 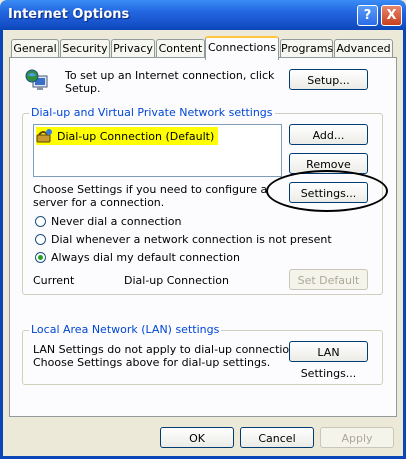 I want to click on tab-content: Content, so click(x=180, y=48).